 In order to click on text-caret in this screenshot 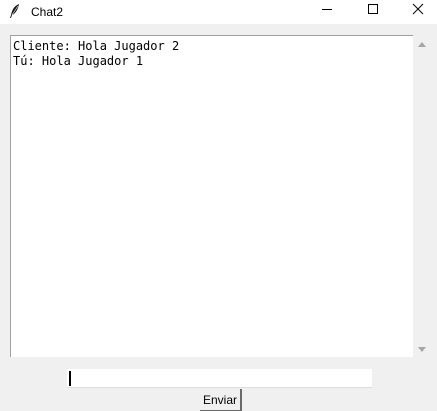, I will do `click(70, 378)`.